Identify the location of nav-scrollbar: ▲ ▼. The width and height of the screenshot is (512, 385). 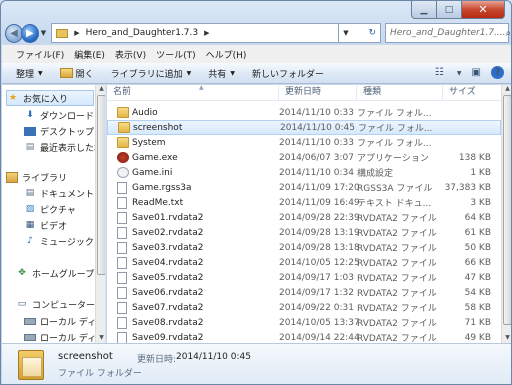
(100, 214).